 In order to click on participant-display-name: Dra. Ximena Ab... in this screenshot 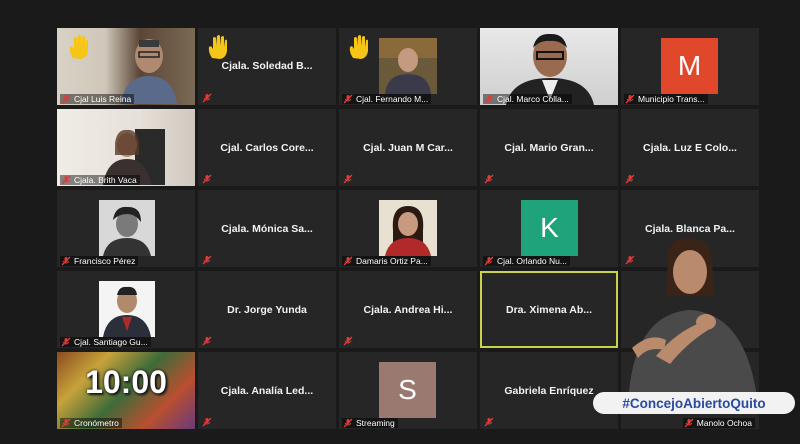, I will do `click(549, 309)`.